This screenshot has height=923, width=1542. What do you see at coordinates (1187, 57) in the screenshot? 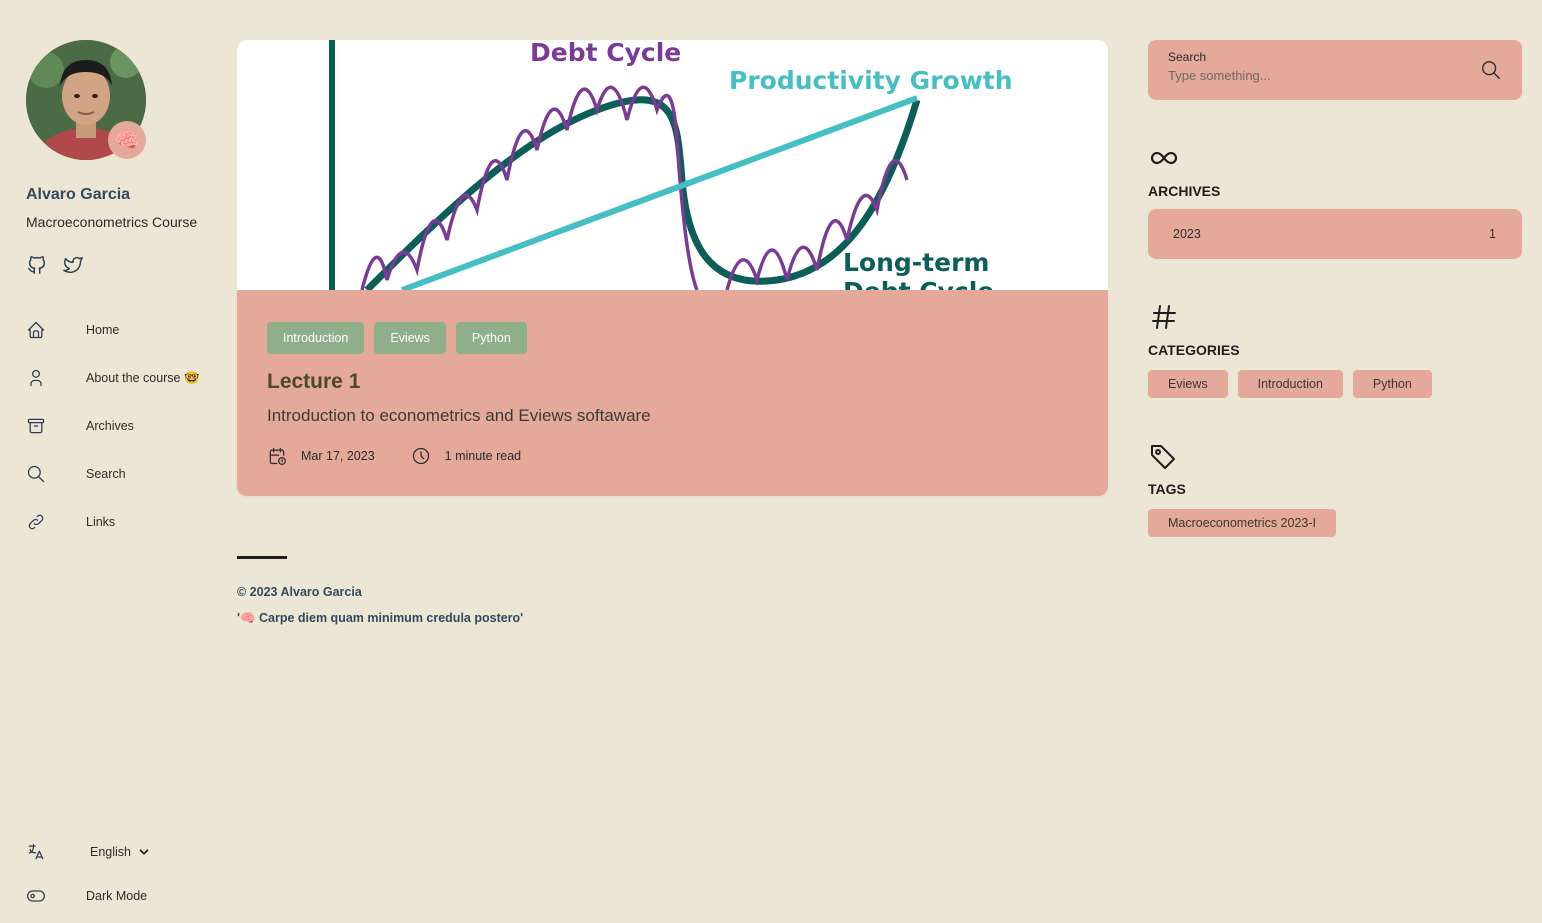
I see `search-label: Search` at bounding box center [1187, 57].